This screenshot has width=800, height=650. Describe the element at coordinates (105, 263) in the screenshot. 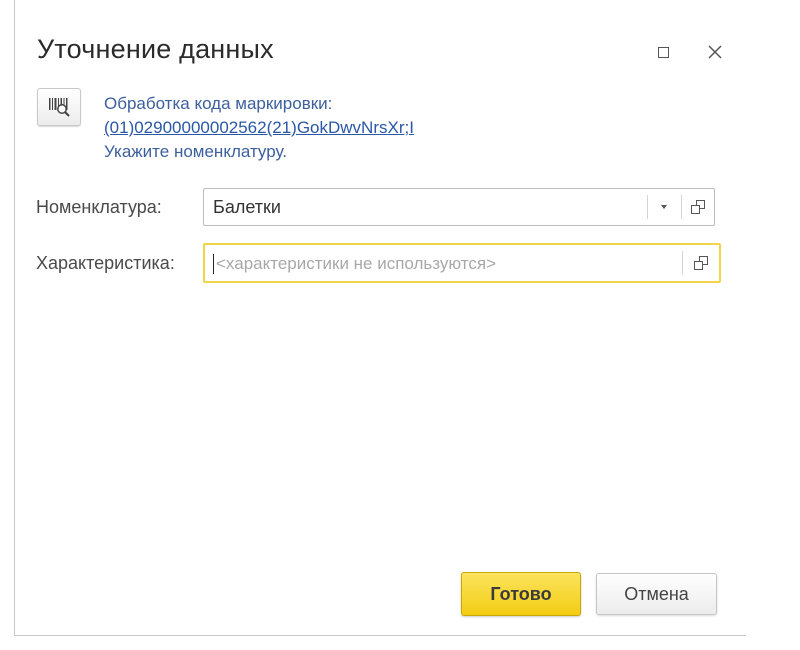

I see `characteristic-label: Характеристика:` at that location.